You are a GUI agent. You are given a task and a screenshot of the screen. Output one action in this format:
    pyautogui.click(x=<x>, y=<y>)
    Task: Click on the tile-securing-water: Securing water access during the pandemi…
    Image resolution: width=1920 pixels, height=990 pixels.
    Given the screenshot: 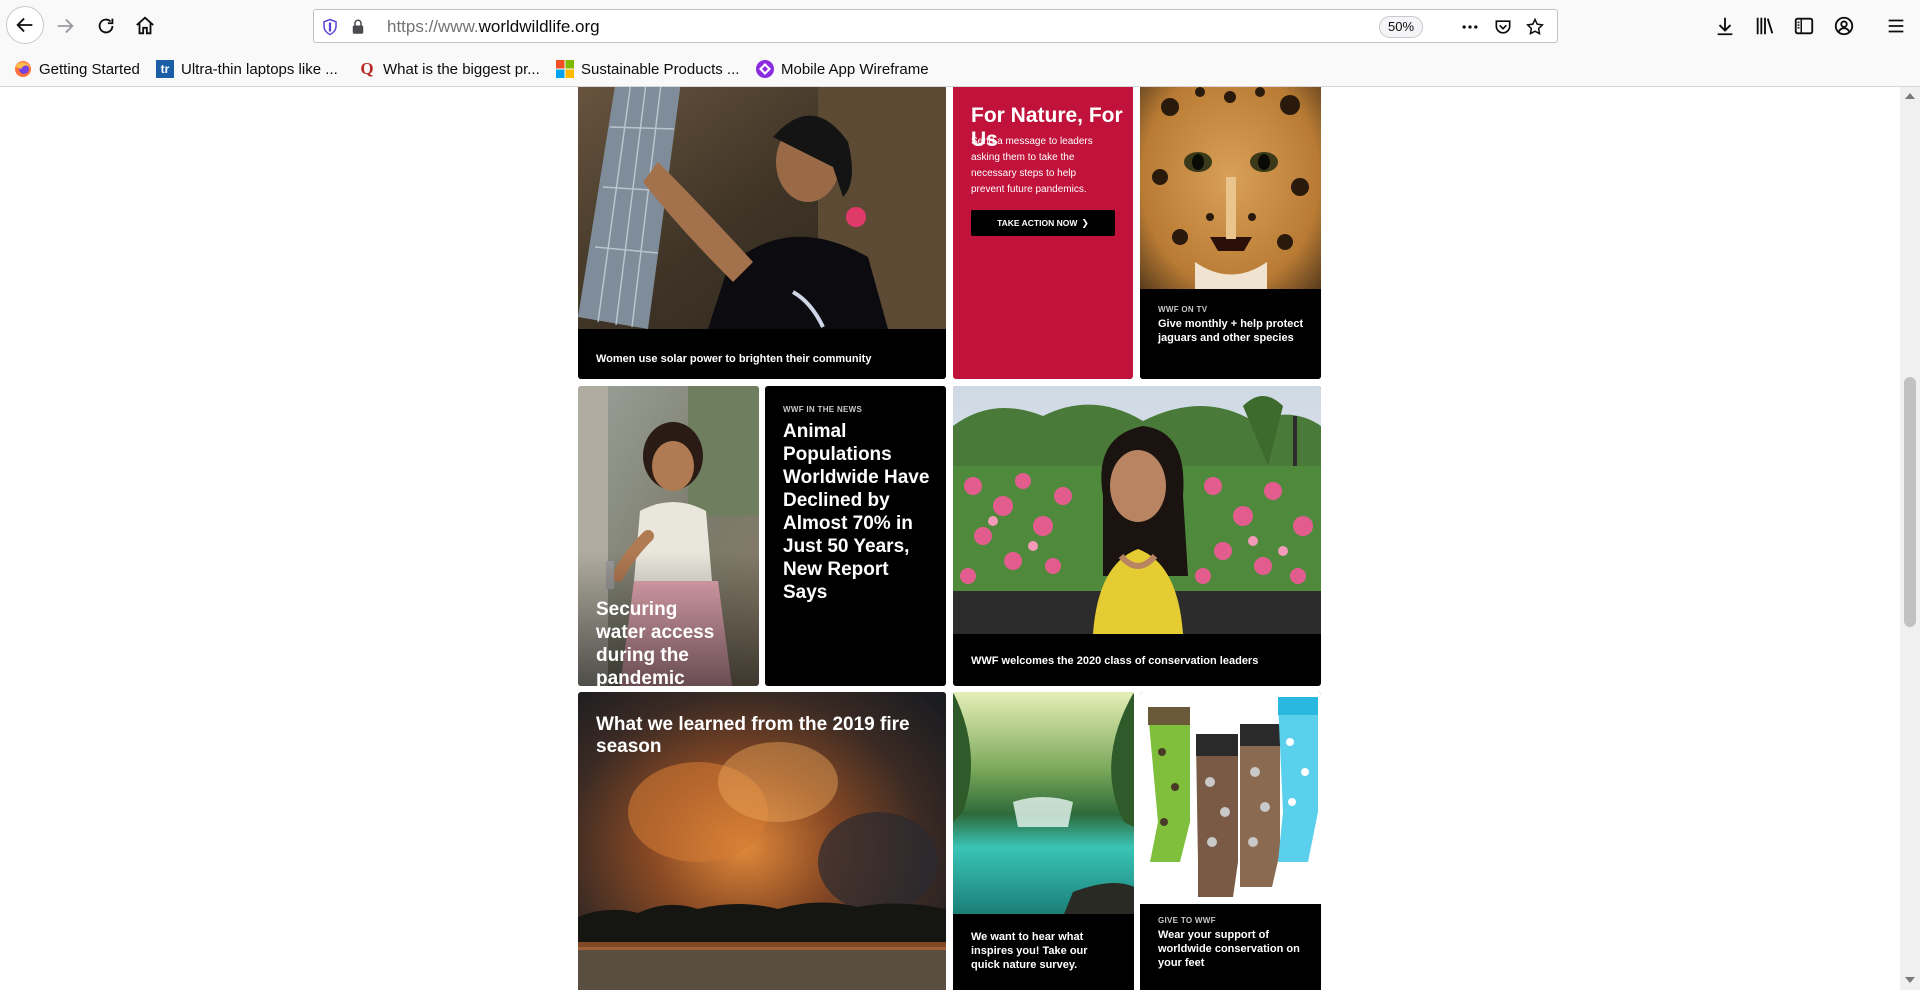 What is the action you would take?
    pyautogui.click(x=668, y=536)
    